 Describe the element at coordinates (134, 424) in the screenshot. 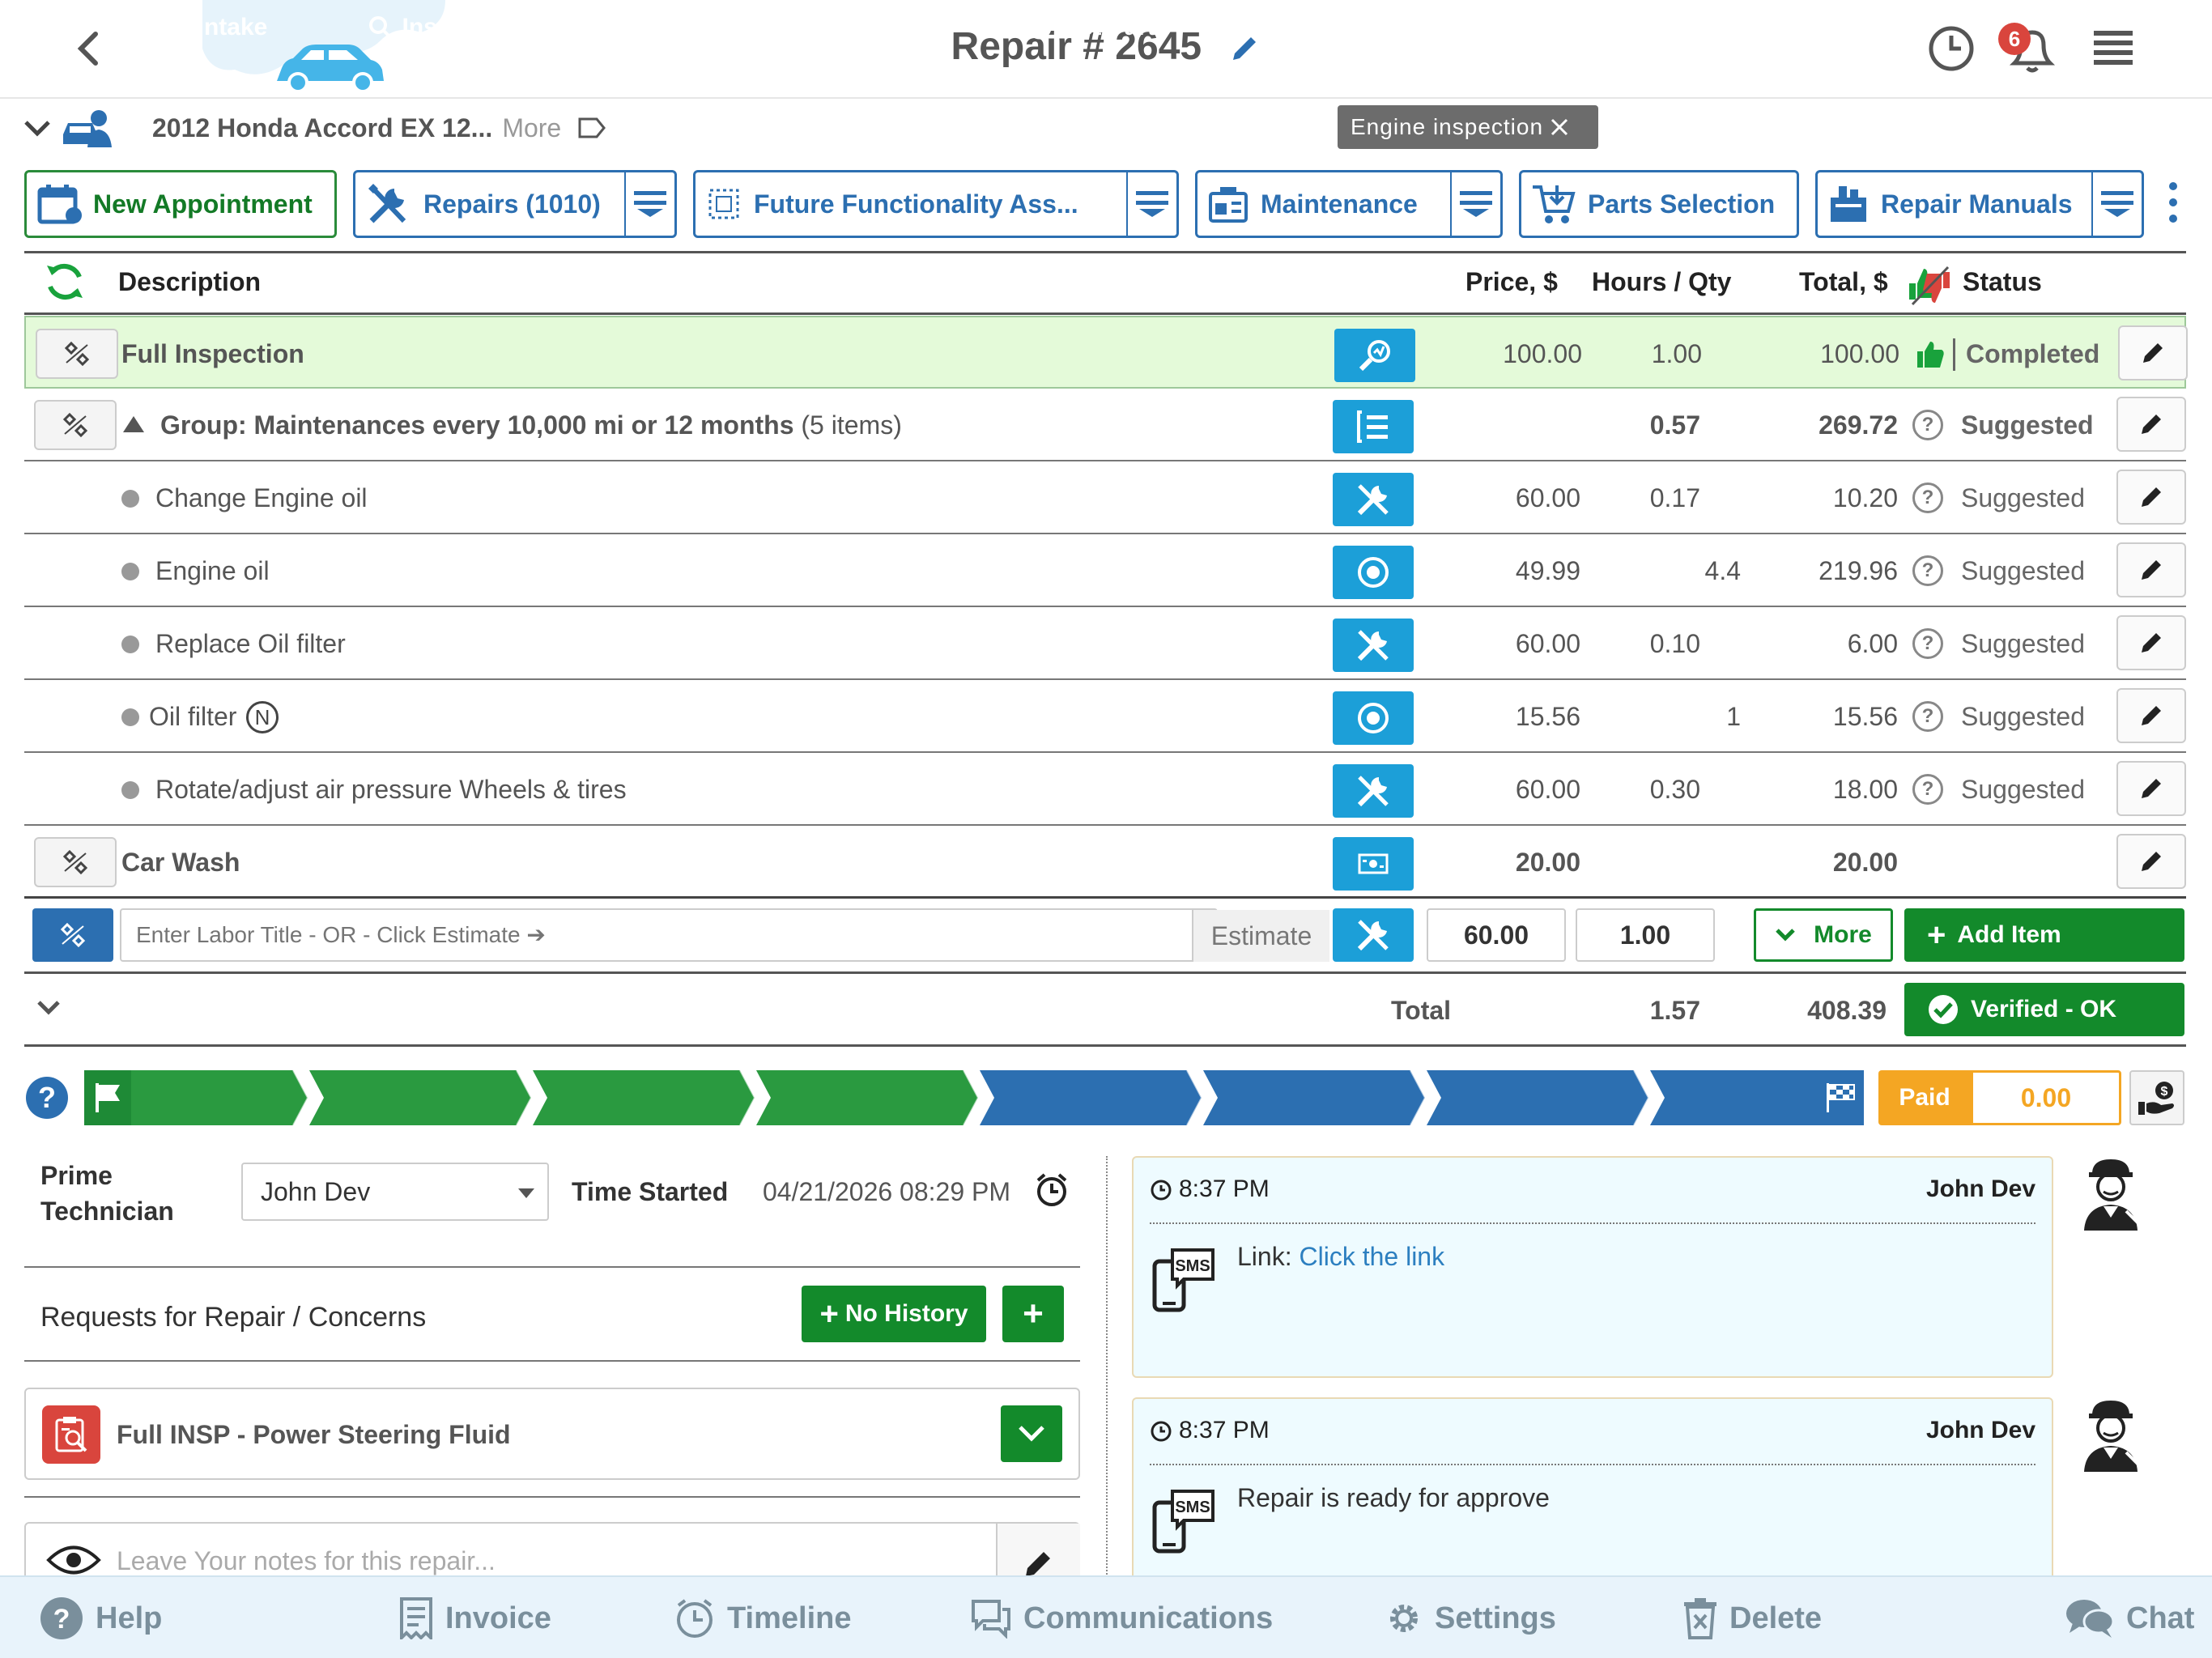

I see `collapse-up-icon` at that location.